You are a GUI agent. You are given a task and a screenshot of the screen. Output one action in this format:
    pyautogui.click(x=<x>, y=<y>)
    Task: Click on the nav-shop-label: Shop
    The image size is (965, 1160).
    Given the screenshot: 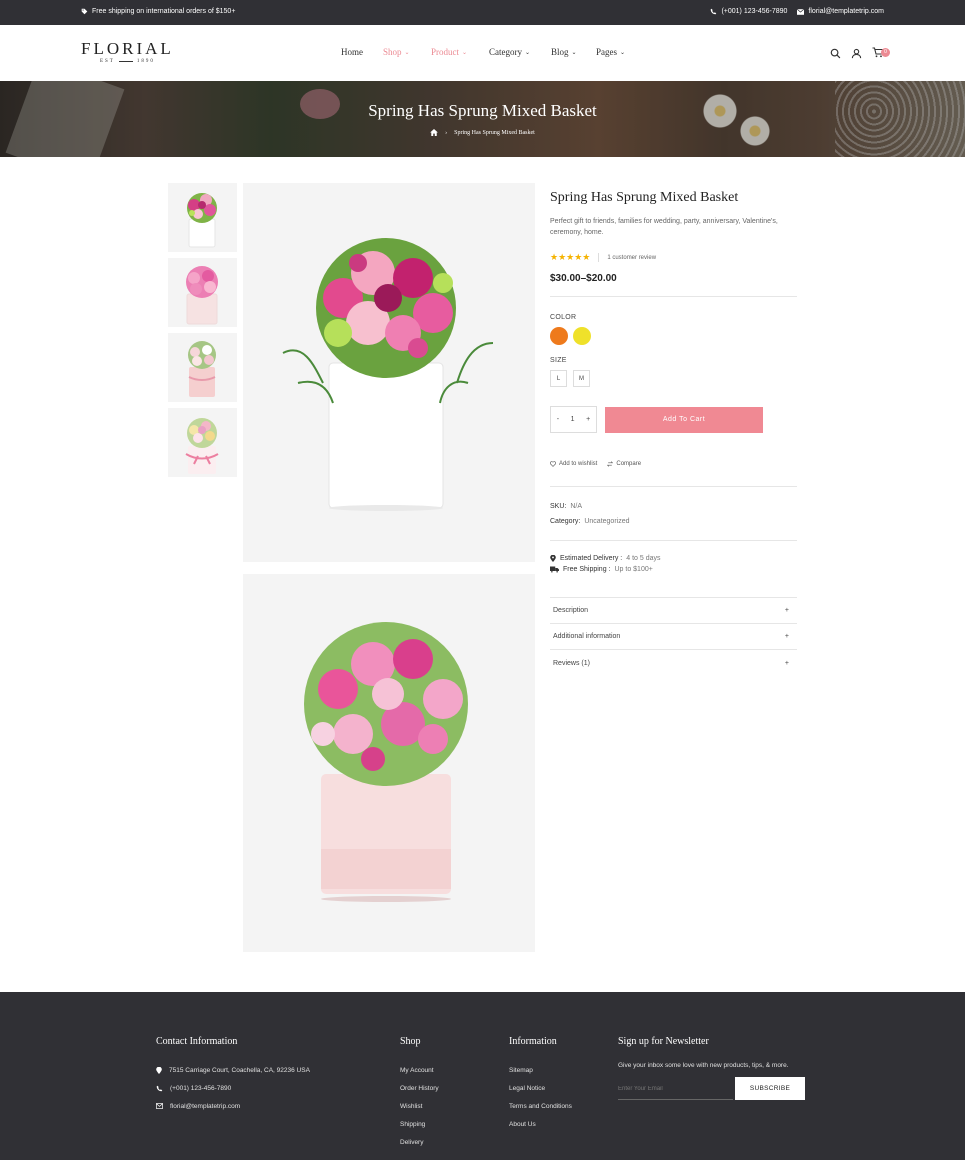 What is the action you would take?
    pyautogui.click(x=392, y=52)
    